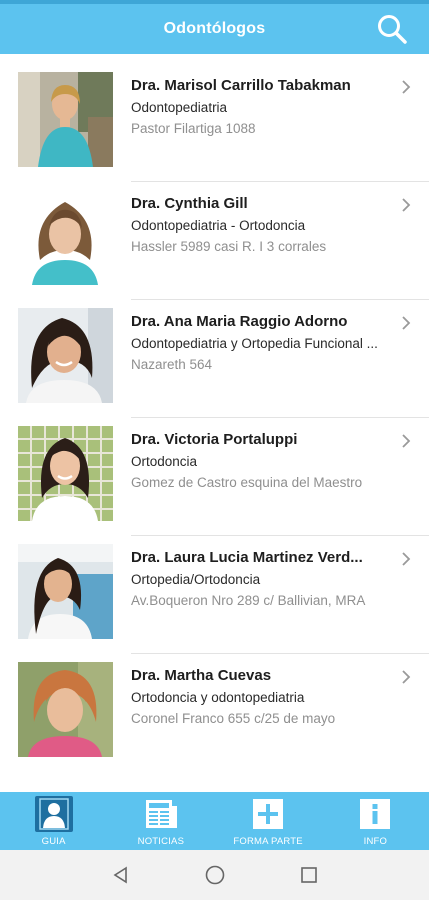  What do you see at coordinates (189, 203) in the screenshot?
I see `doctor-name: Dra. Cynthia Gill` at bounding box center [189, 203].